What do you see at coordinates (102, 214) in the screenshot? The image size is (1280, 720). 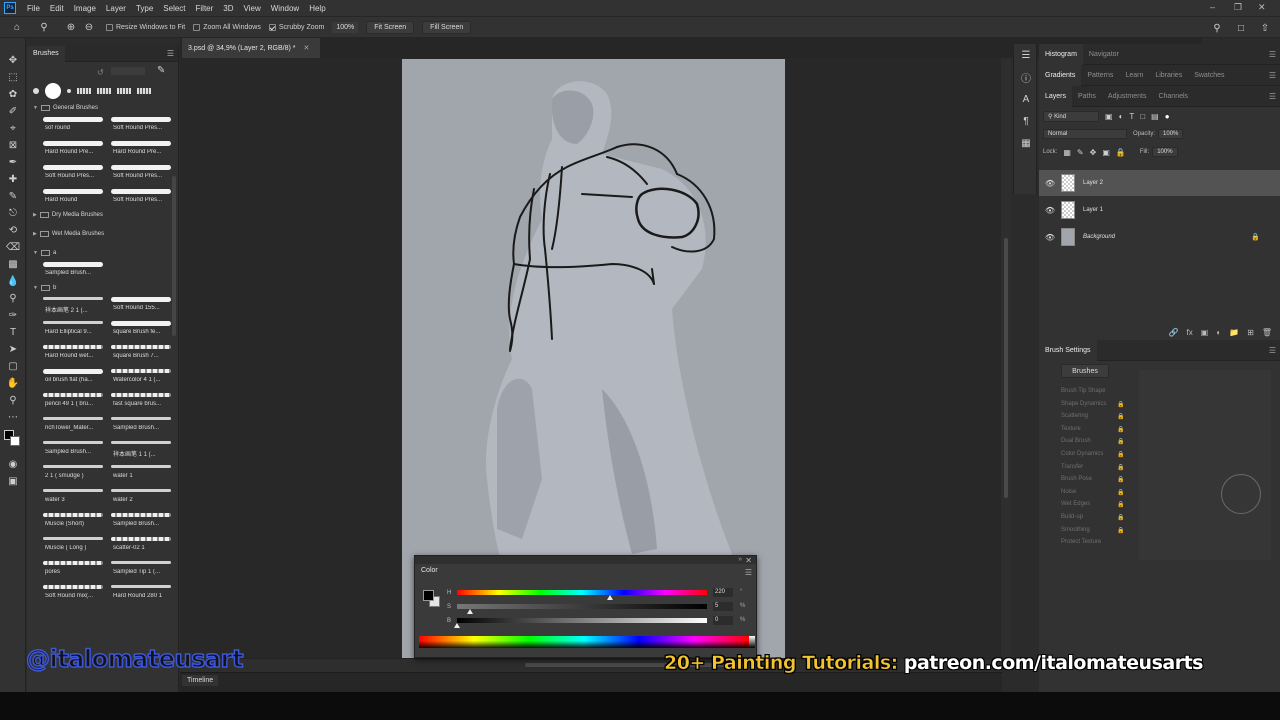 I see `brush-group-dry-media: ▶ Dry Media Brushes` at bounding box center [102, 214].